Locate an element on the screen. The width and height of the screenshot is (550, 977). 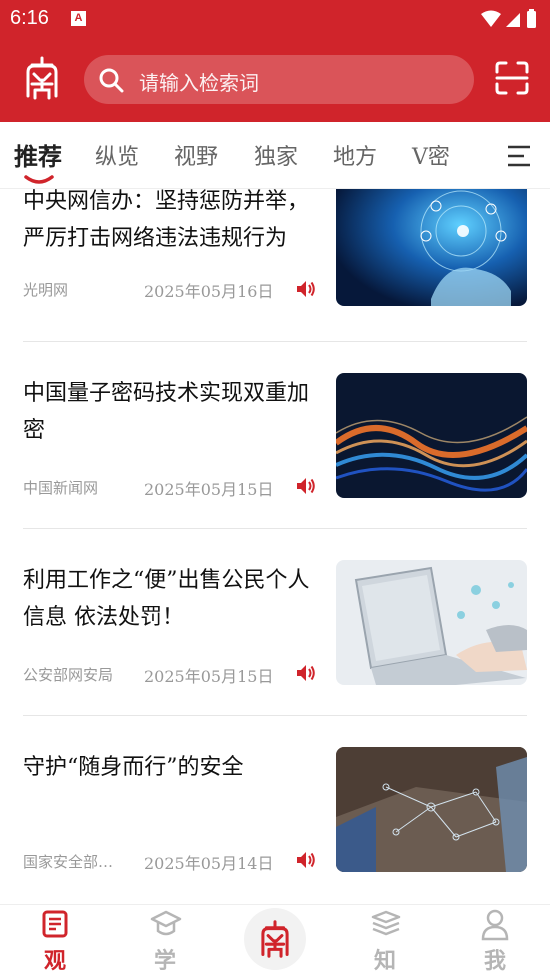
search-icon is located at coordinates (111, 82).